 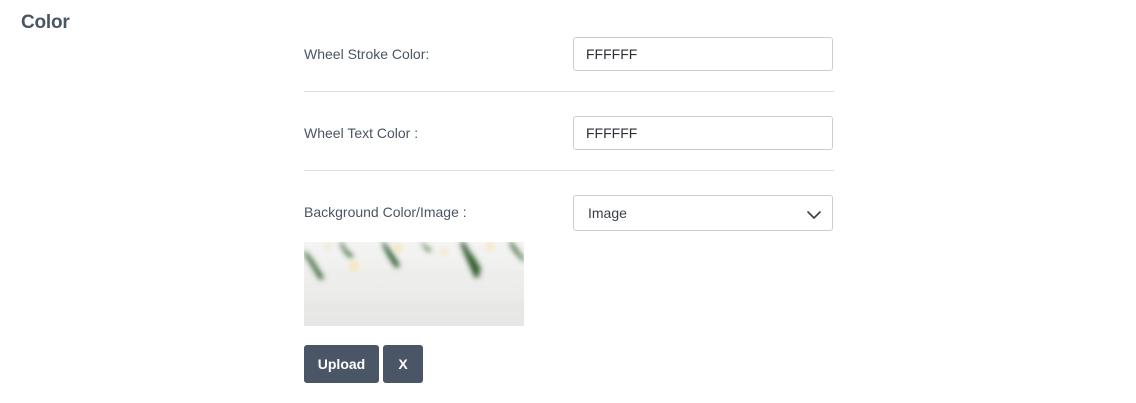 I want to click on wheel-text-color-input, so click(x=703, y=133).